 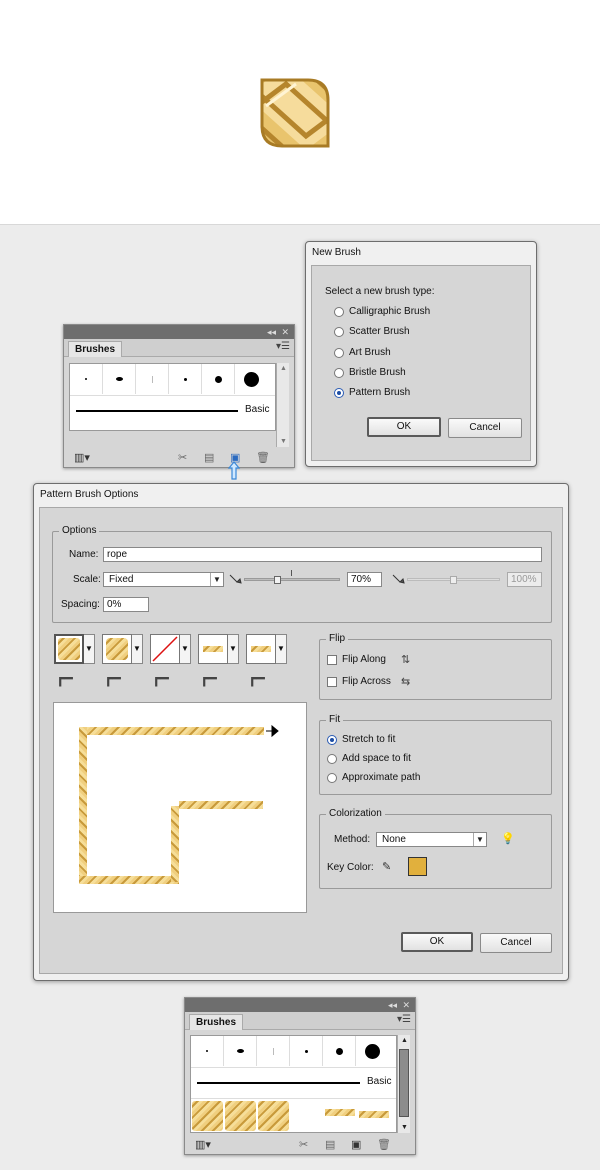 I want to click on pattern-preview, so click(x=180, y=807).